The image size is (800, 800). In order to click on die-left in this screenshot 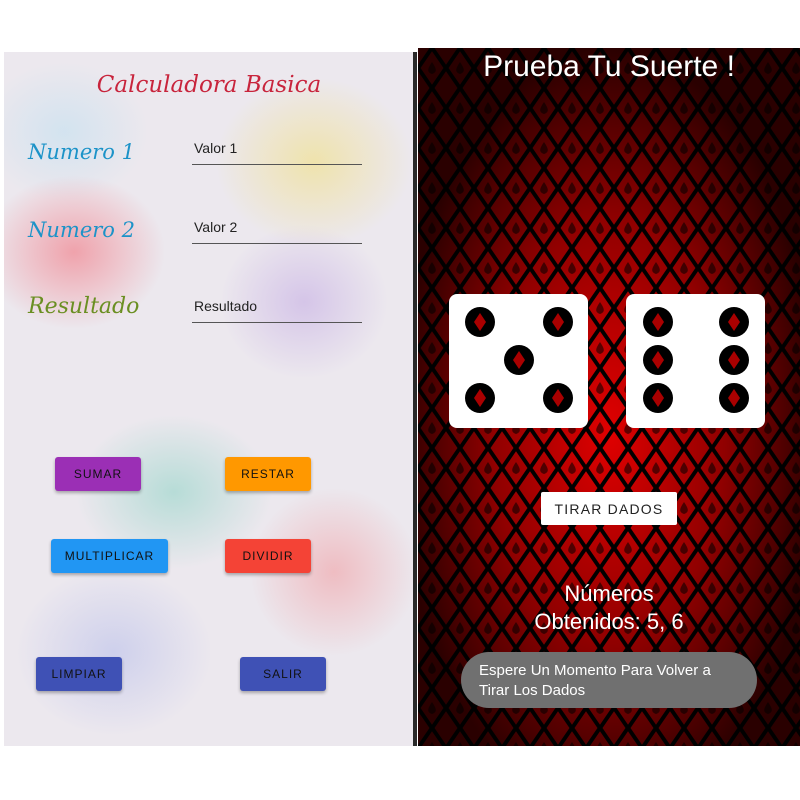, I will do `click(518, 361)`.